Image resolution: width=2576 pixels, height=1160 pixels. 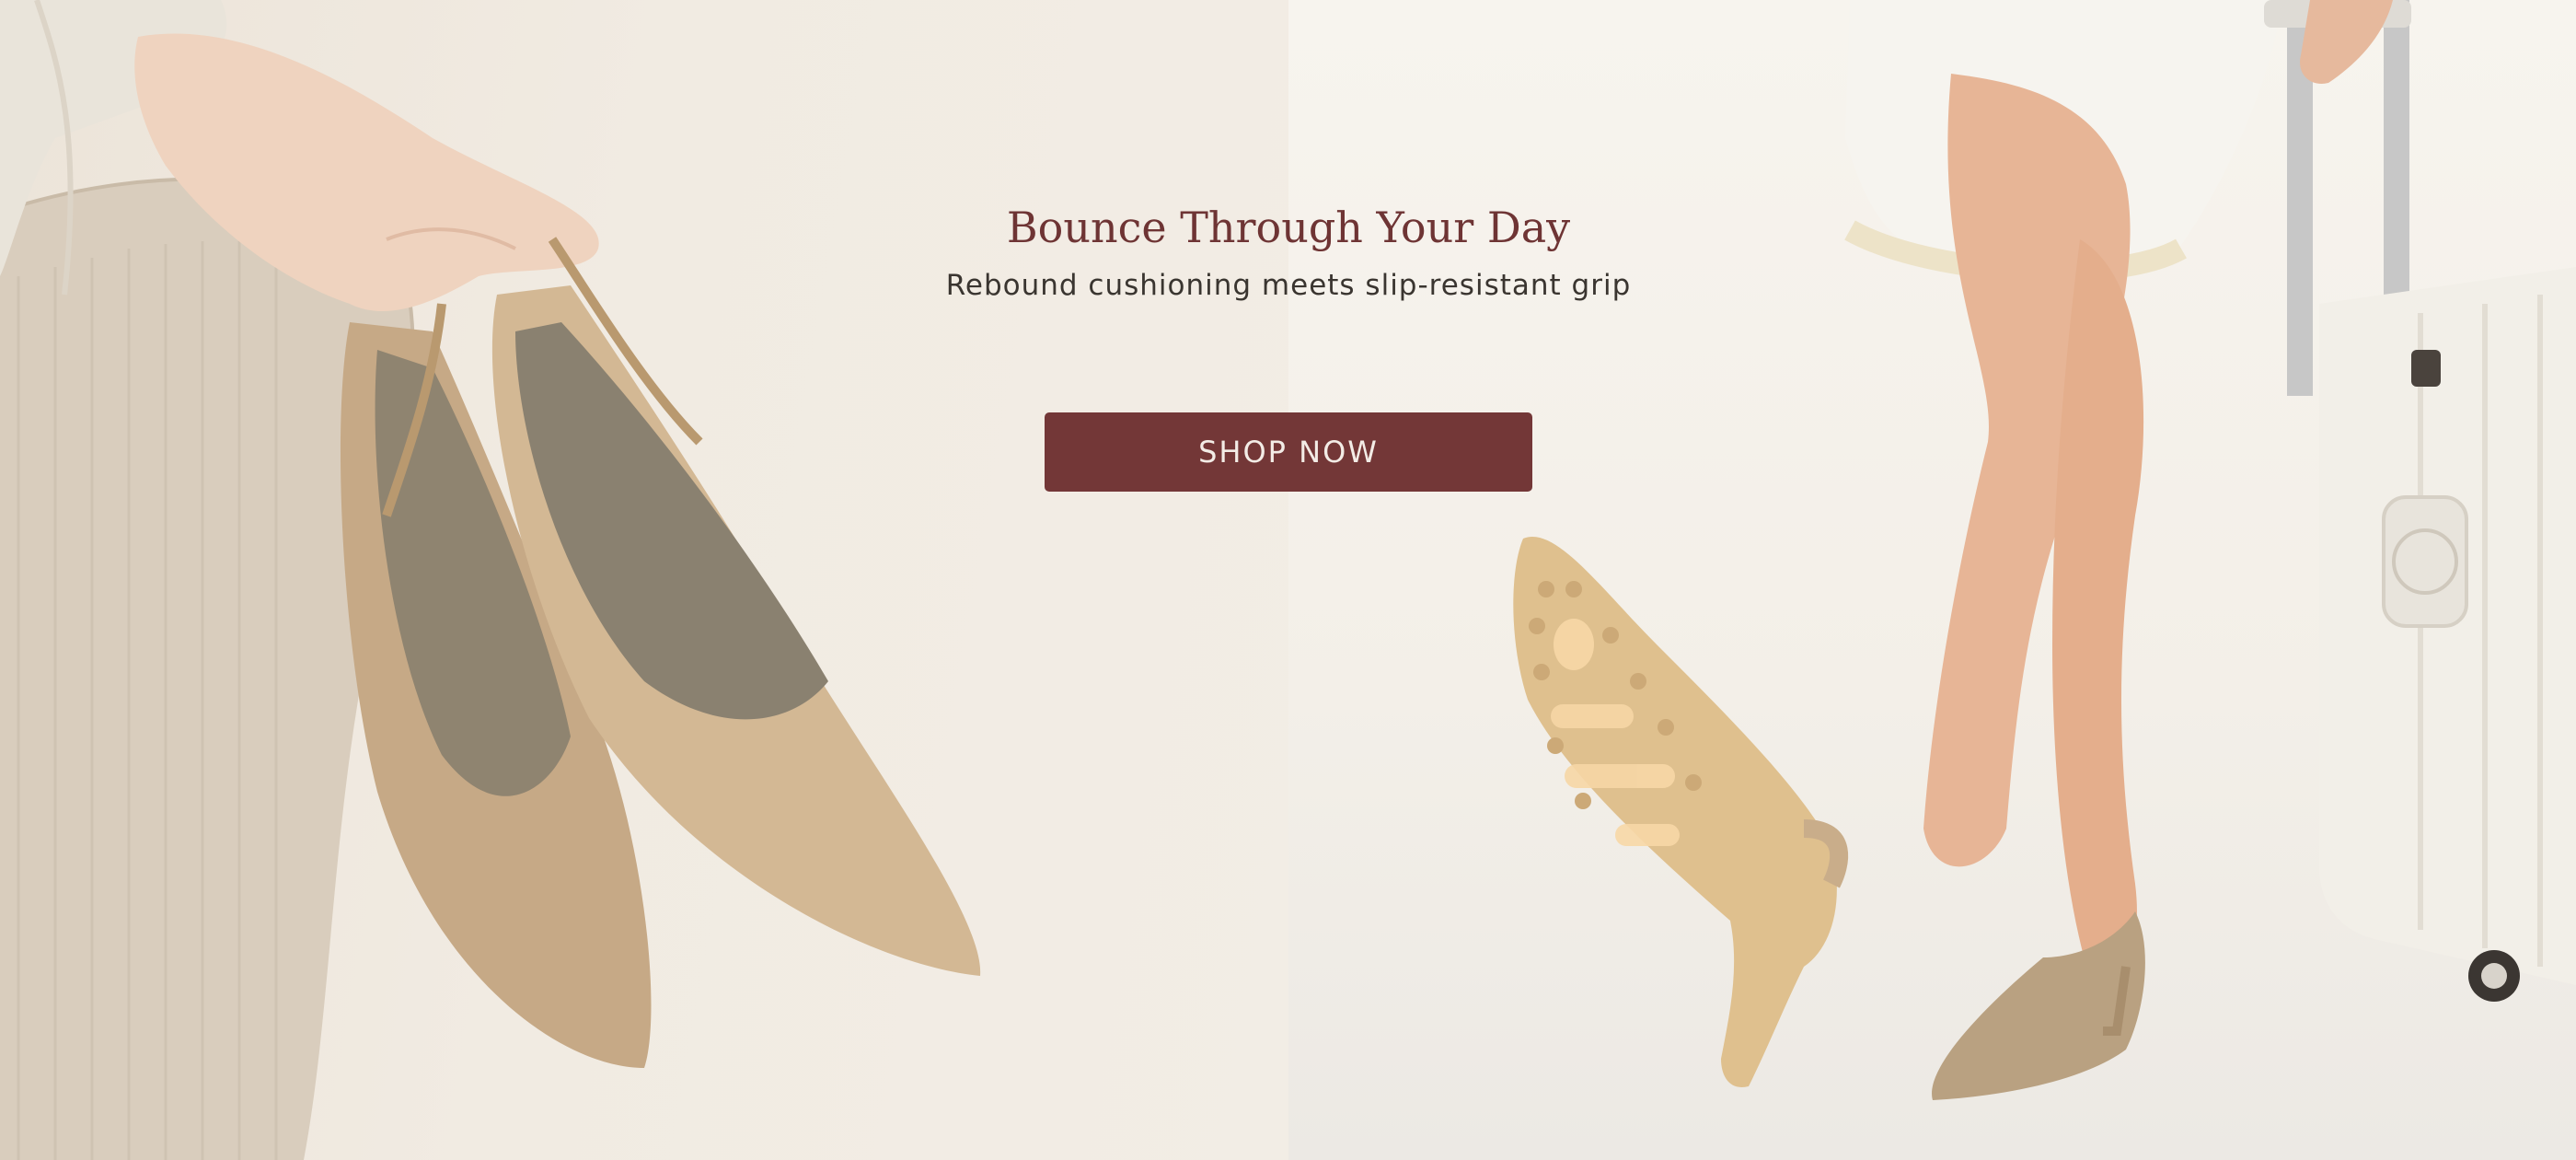 What do you see at coordinates (1288, 227) in the screenshot?
I see `hero-headline: Bounce Through Your Day` at bounding box center [1288, 227].